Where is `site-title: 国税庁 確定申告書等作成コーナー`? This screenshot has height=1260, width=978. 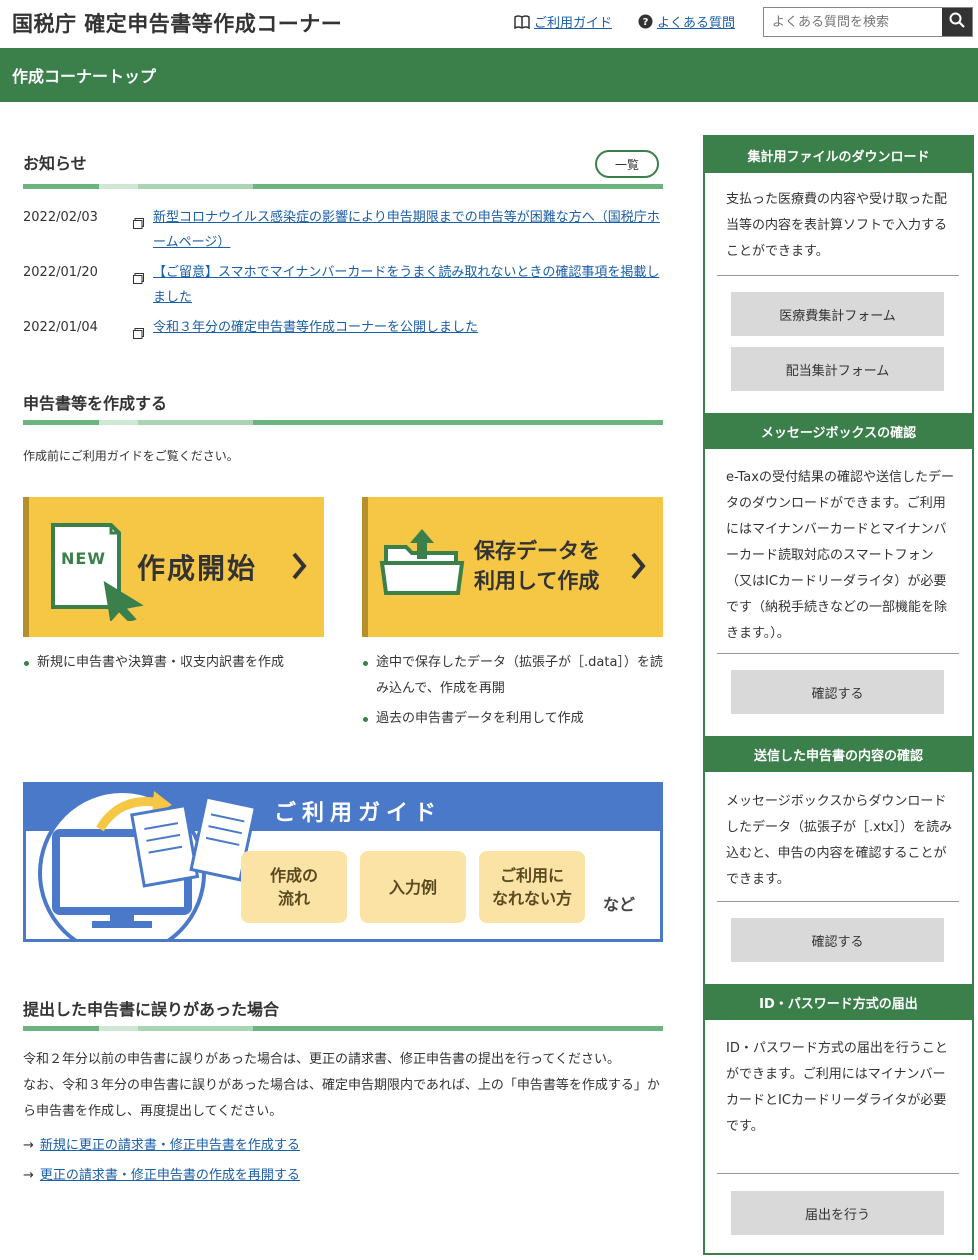
site-title: 国税庁 確定申告書等作成コーナー is located at coordinates (177, 24).